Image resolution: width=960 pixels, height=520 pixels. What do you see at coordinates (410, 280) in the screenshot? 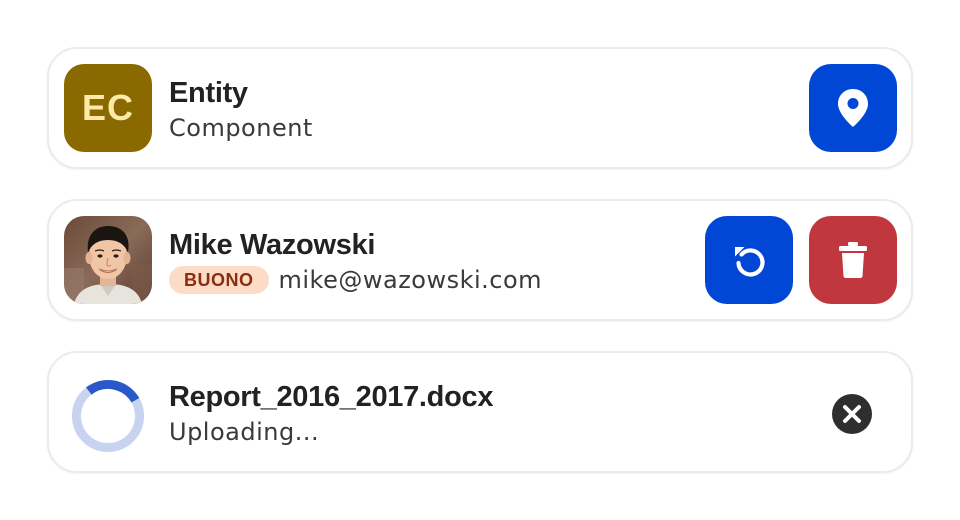
I see `user-email: mike@wazowski.com` at bounding box center [410, 280].